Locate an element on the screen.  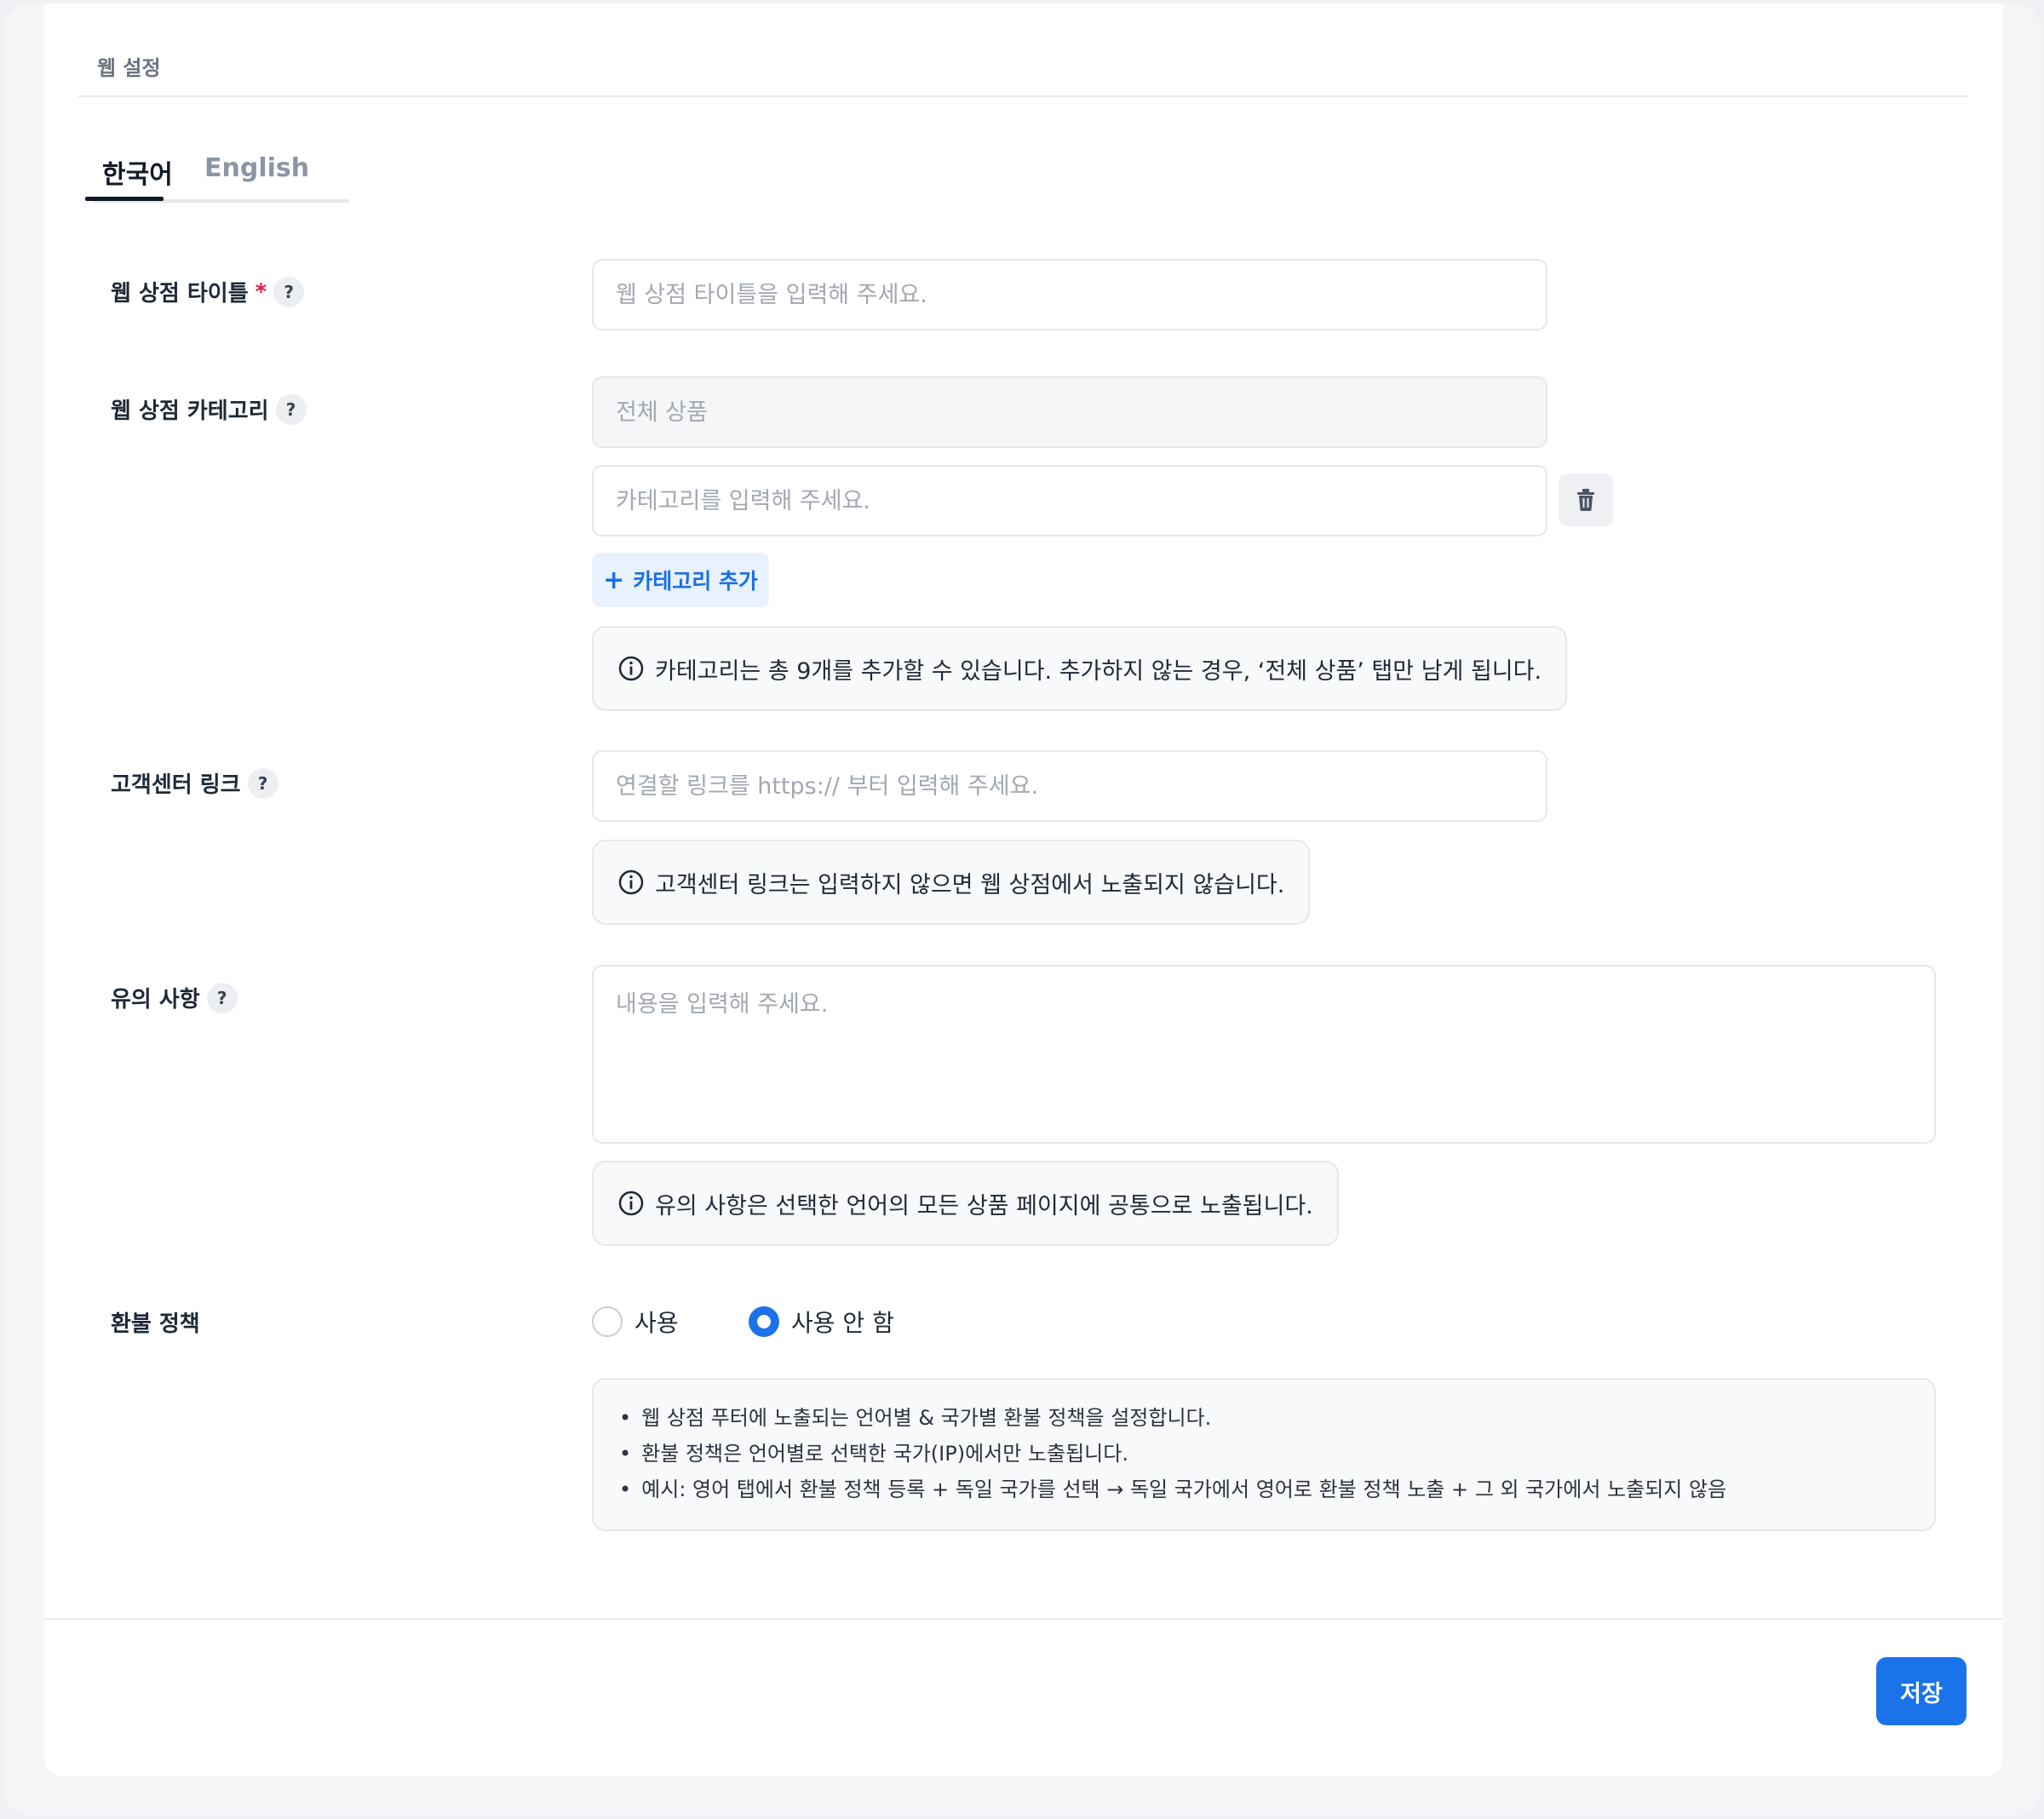
refund-policy-label-text: 환불 정책 is located at coordinates (155, 1324).